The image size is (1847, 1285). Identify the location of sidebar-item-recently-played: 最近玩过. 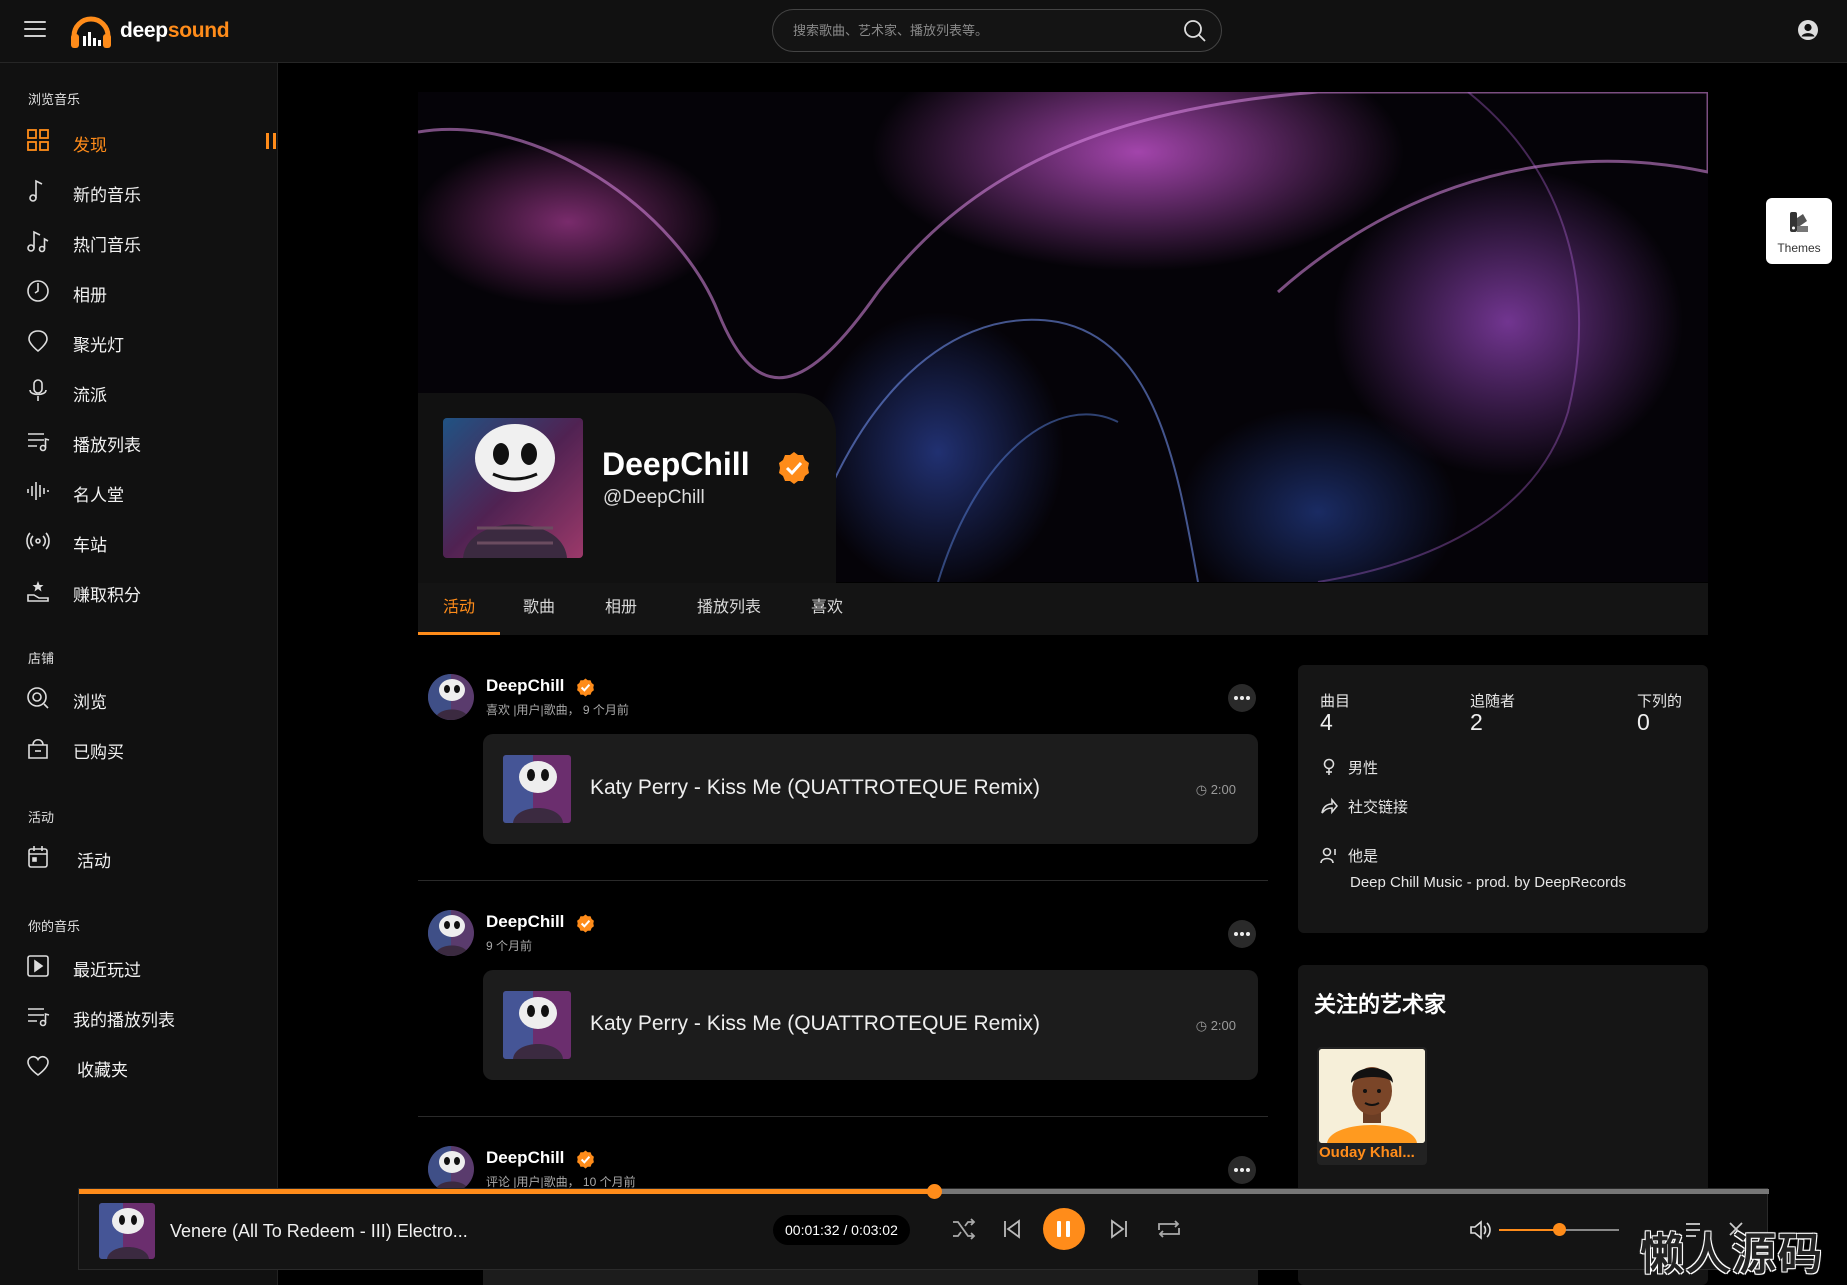
(139, 966).